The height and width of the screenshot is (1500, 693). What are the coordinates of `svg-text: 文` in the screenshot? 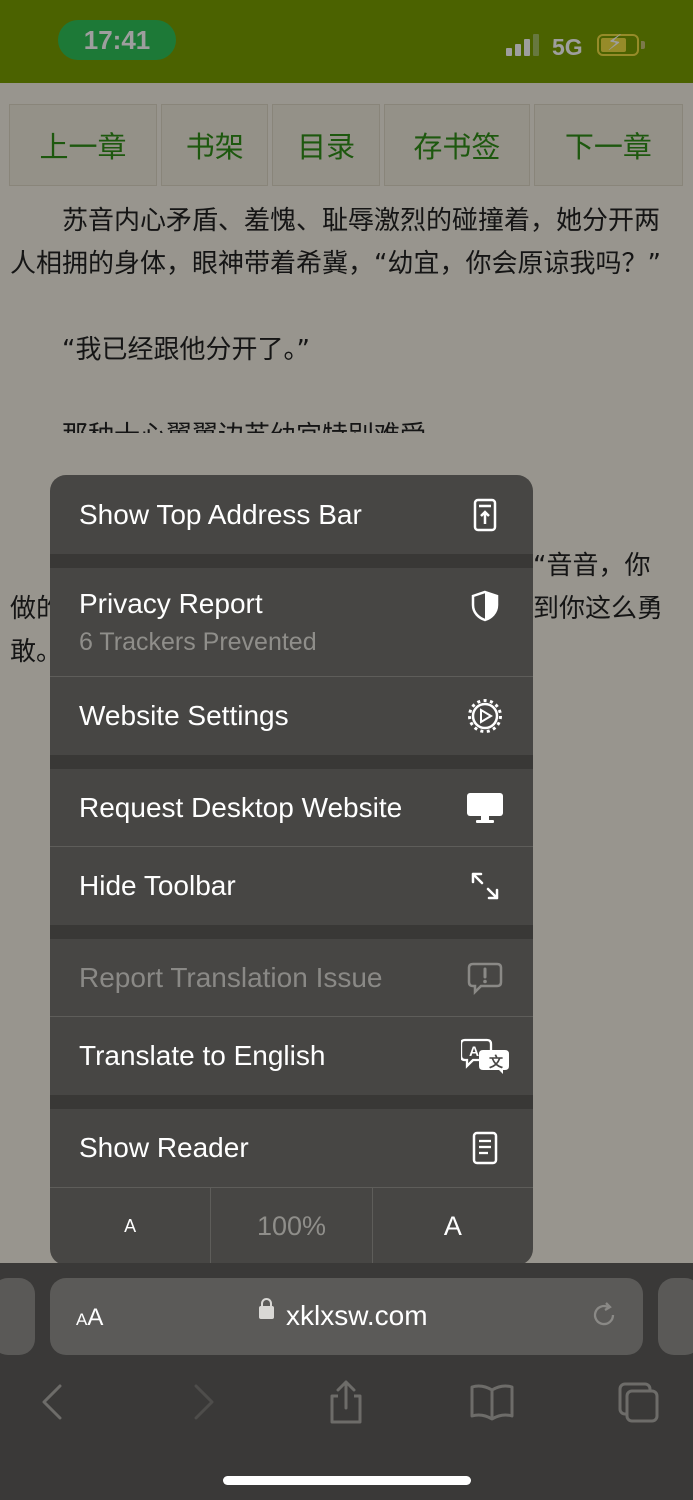 It's located at (496, 1062).